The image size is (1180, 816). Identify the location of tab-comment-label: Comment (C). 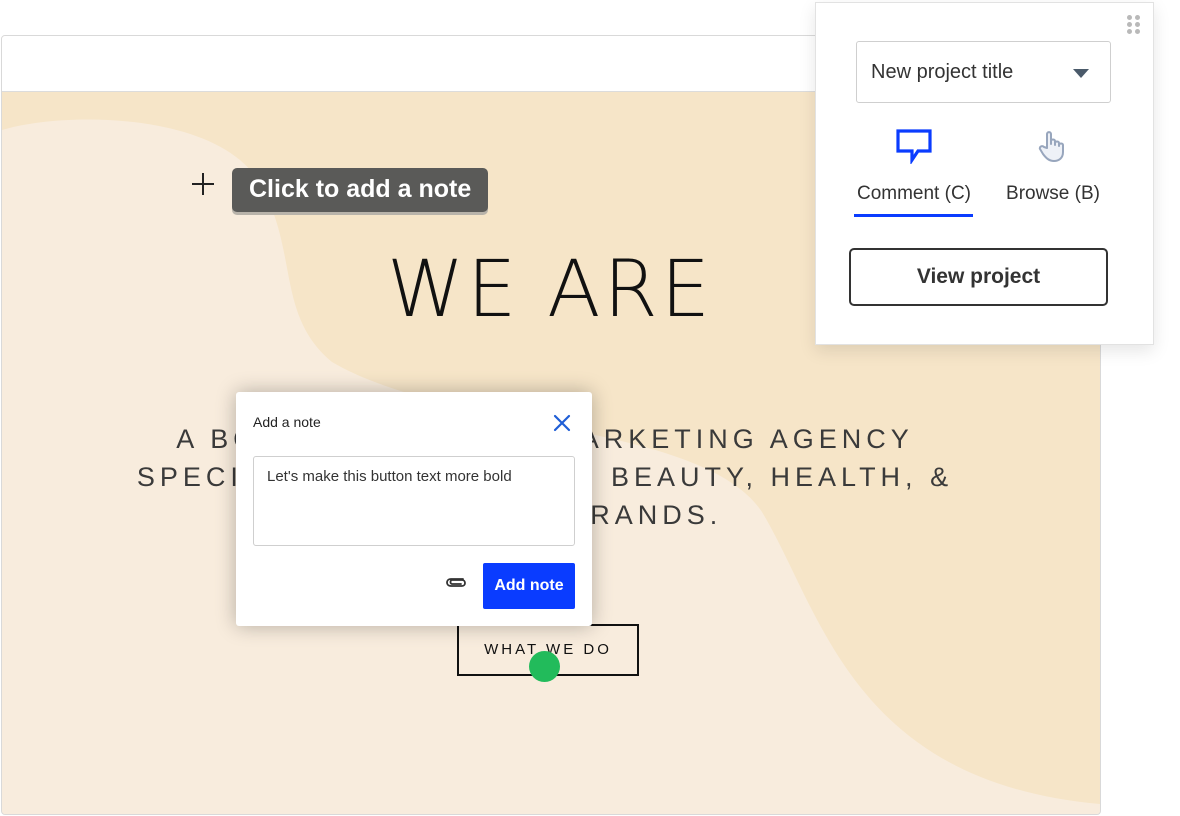
(913, 193).